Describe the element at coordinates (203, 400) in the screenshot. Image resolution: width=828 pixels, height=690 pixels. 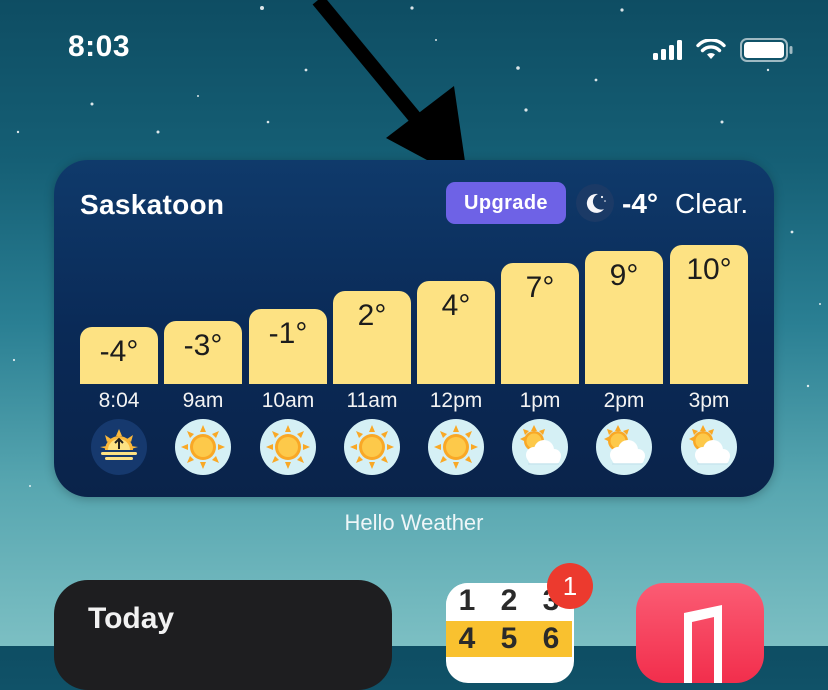
I see `hour-label: 9am` at that location.